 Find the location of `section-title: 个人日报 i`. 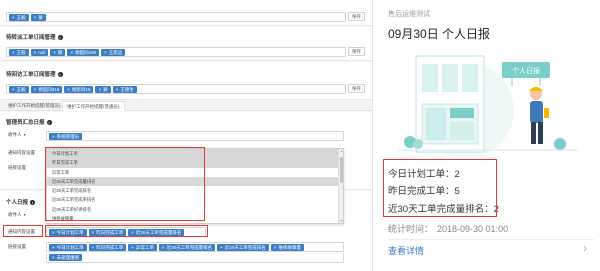

section-title: 个人日报 i is located at coordinates (21, 203).